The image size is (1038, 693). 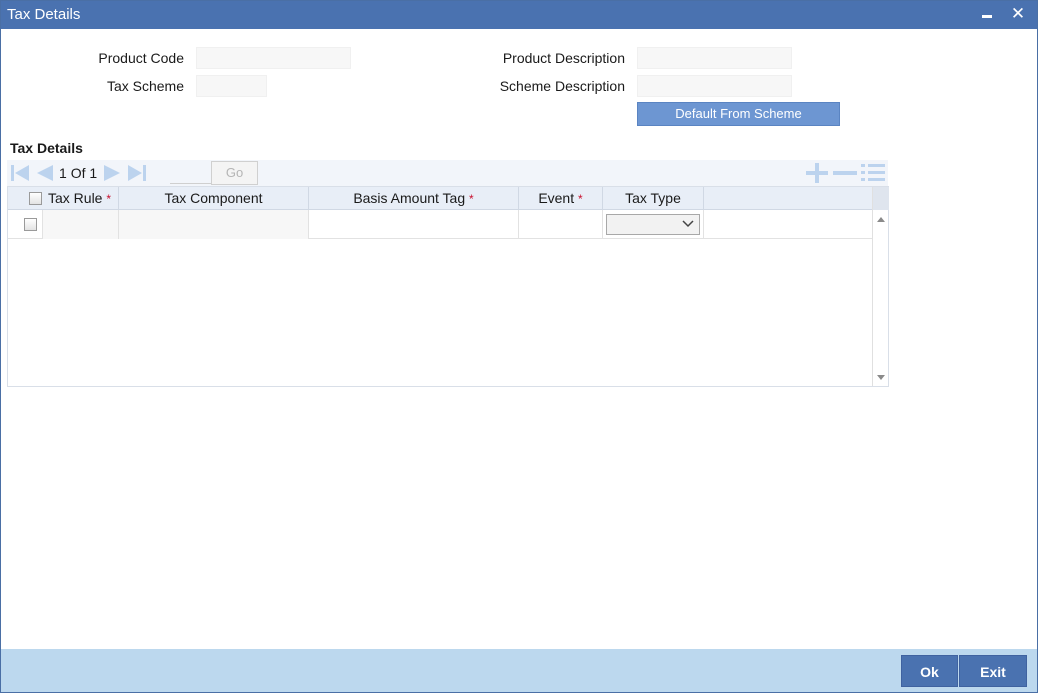 I want to click on grid-toolbar: 1 Of 1 Go, so click(x=447, y=173).